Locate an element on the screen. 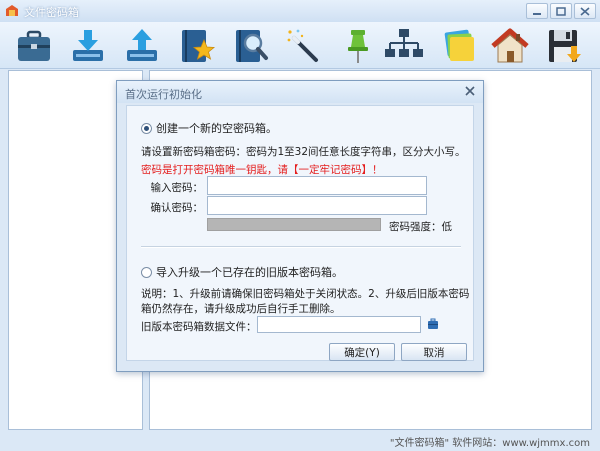 The image size is (600, 451). password-input is located at coordinates (317, 185).